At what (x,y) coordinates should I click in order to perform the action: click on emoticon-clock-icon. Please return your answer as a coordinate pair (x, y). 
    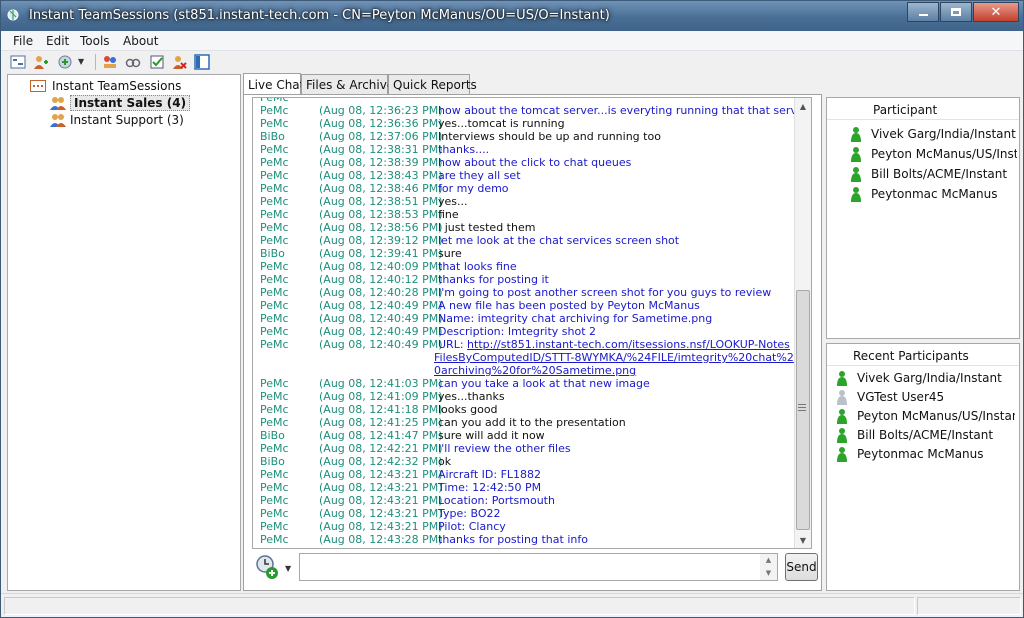
    Looking at the image, I should click on (267, 567).